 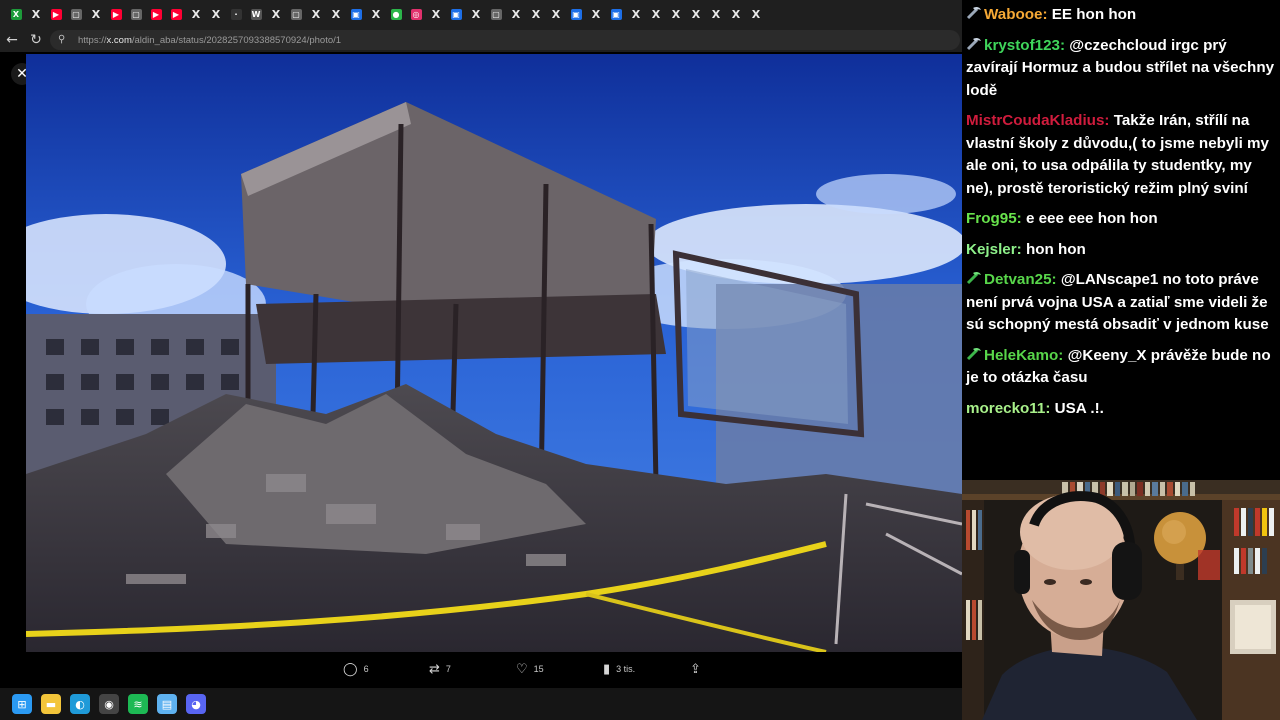 I want to click on back-arrow-icon: ←, so click(x=12, y=40).